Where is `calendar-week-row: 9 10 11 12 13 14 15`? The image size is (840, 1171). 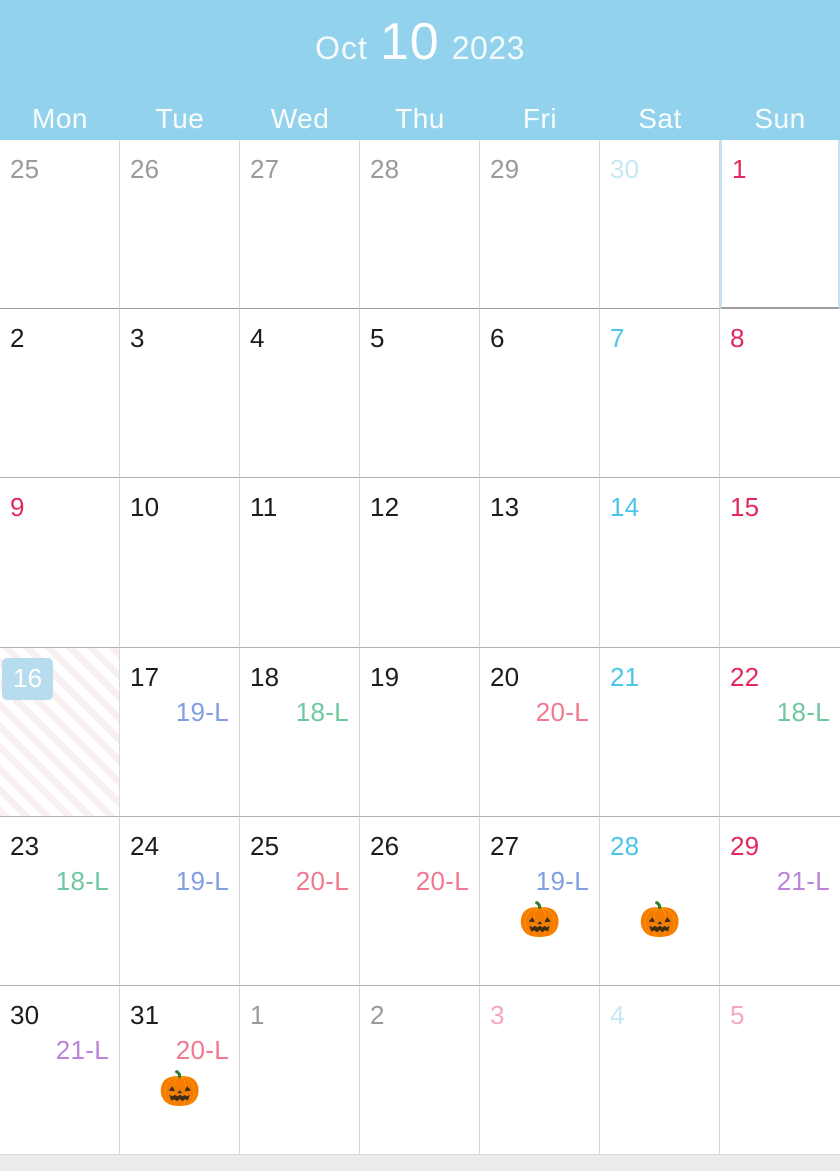
calendar-week-row: 9 10 11 12 13 14 15 is located at coordinates (420, 563).